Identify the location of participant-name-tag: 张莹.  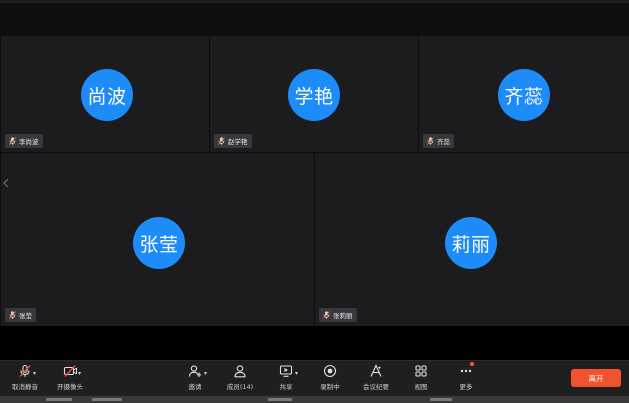
(20, 315).